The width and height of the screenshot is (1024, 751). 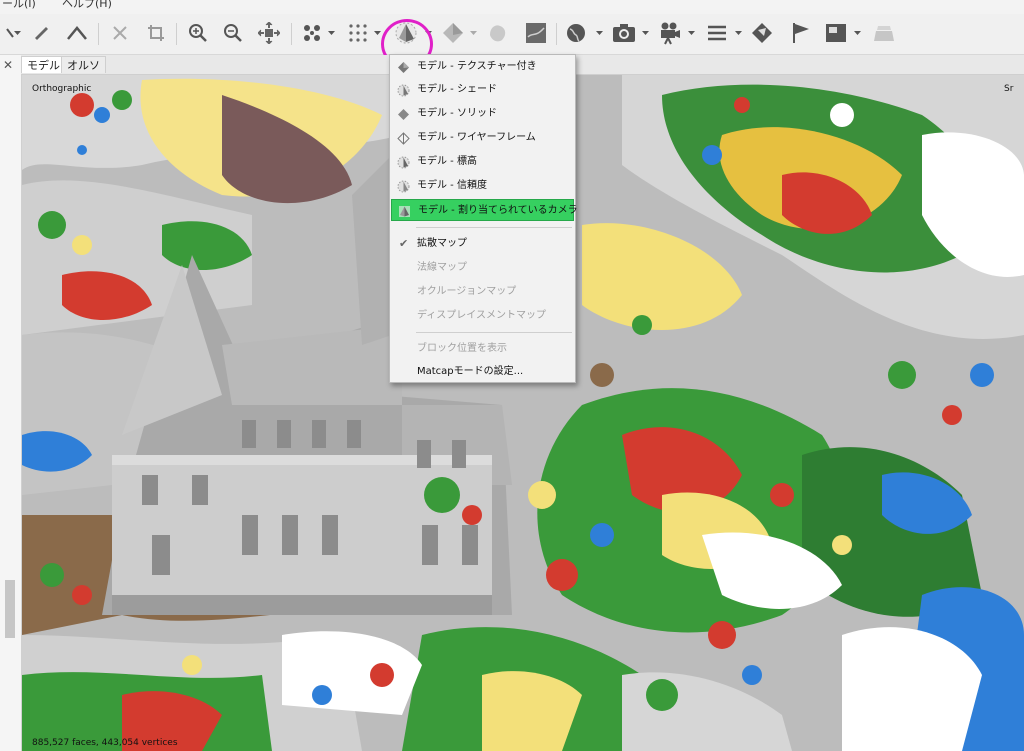 I want to click on menu-item-displacement-map: ディスプレイスメントマップ, so click(x=482, y=316).